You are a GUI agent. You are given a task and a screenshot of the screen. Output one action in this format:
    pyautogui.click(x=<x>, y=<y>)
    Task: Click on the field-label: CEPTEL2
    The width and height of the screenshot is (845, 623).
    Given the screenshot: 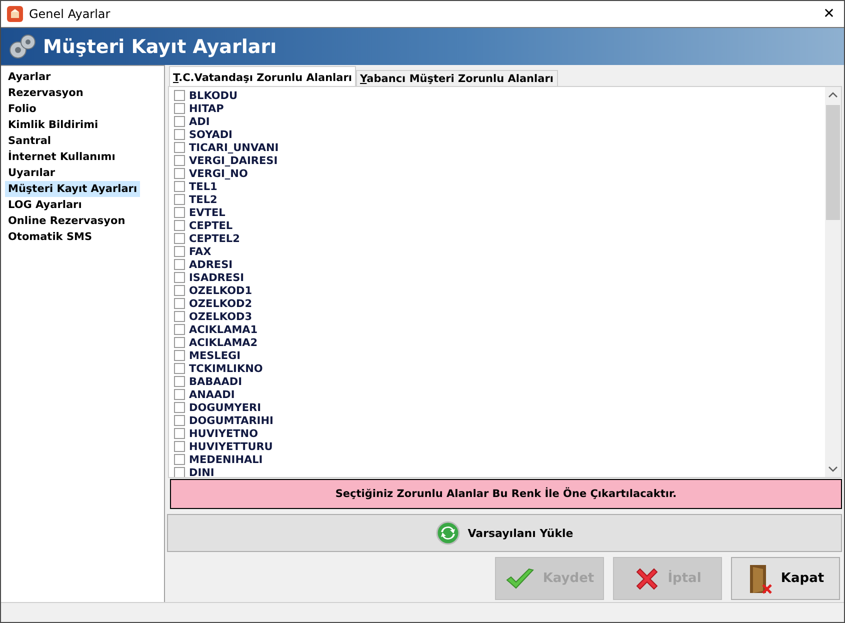 What is the action you would take?
    pyautogui.click(x=214, y=238)
    